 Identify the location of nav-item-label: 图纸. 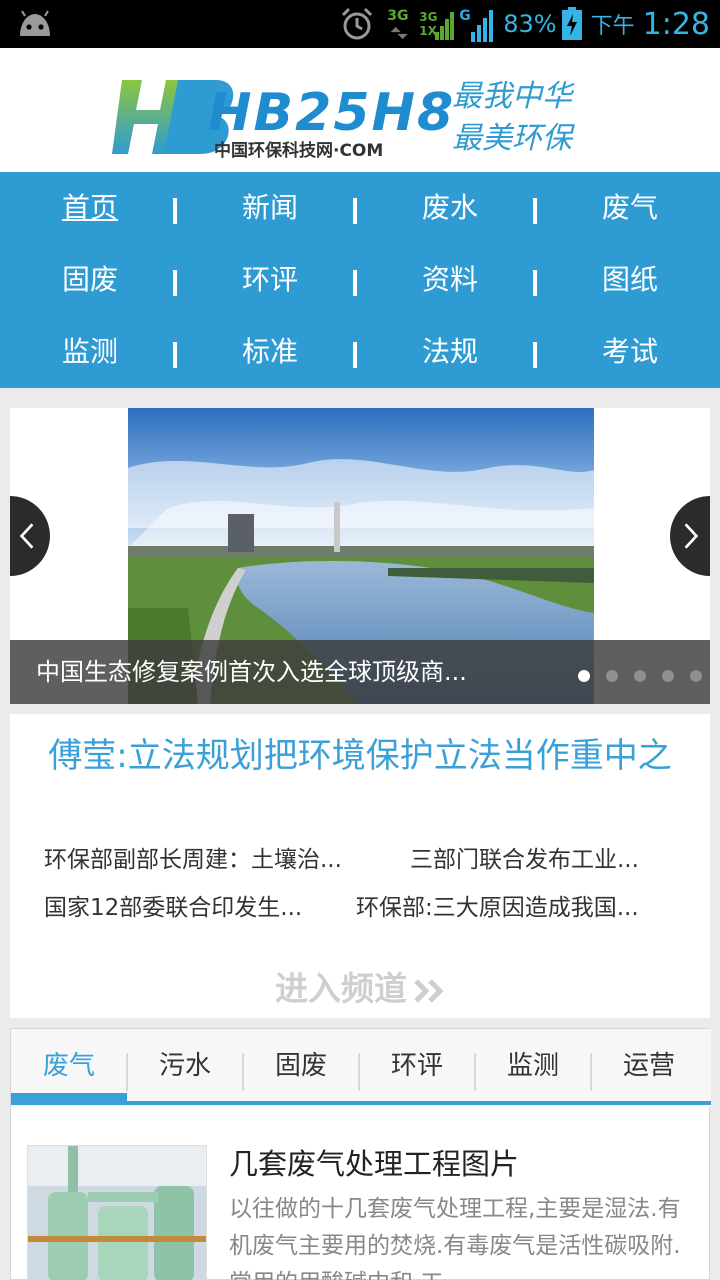
(629, 279).